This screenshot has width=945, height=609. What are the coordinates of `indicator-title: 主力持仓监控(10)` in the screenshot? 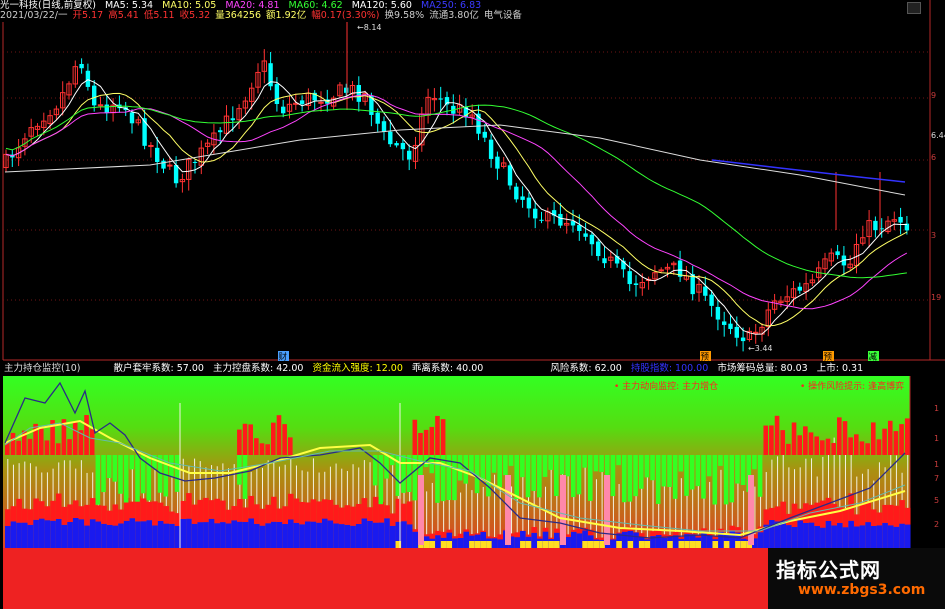 It's located at (42, 368).